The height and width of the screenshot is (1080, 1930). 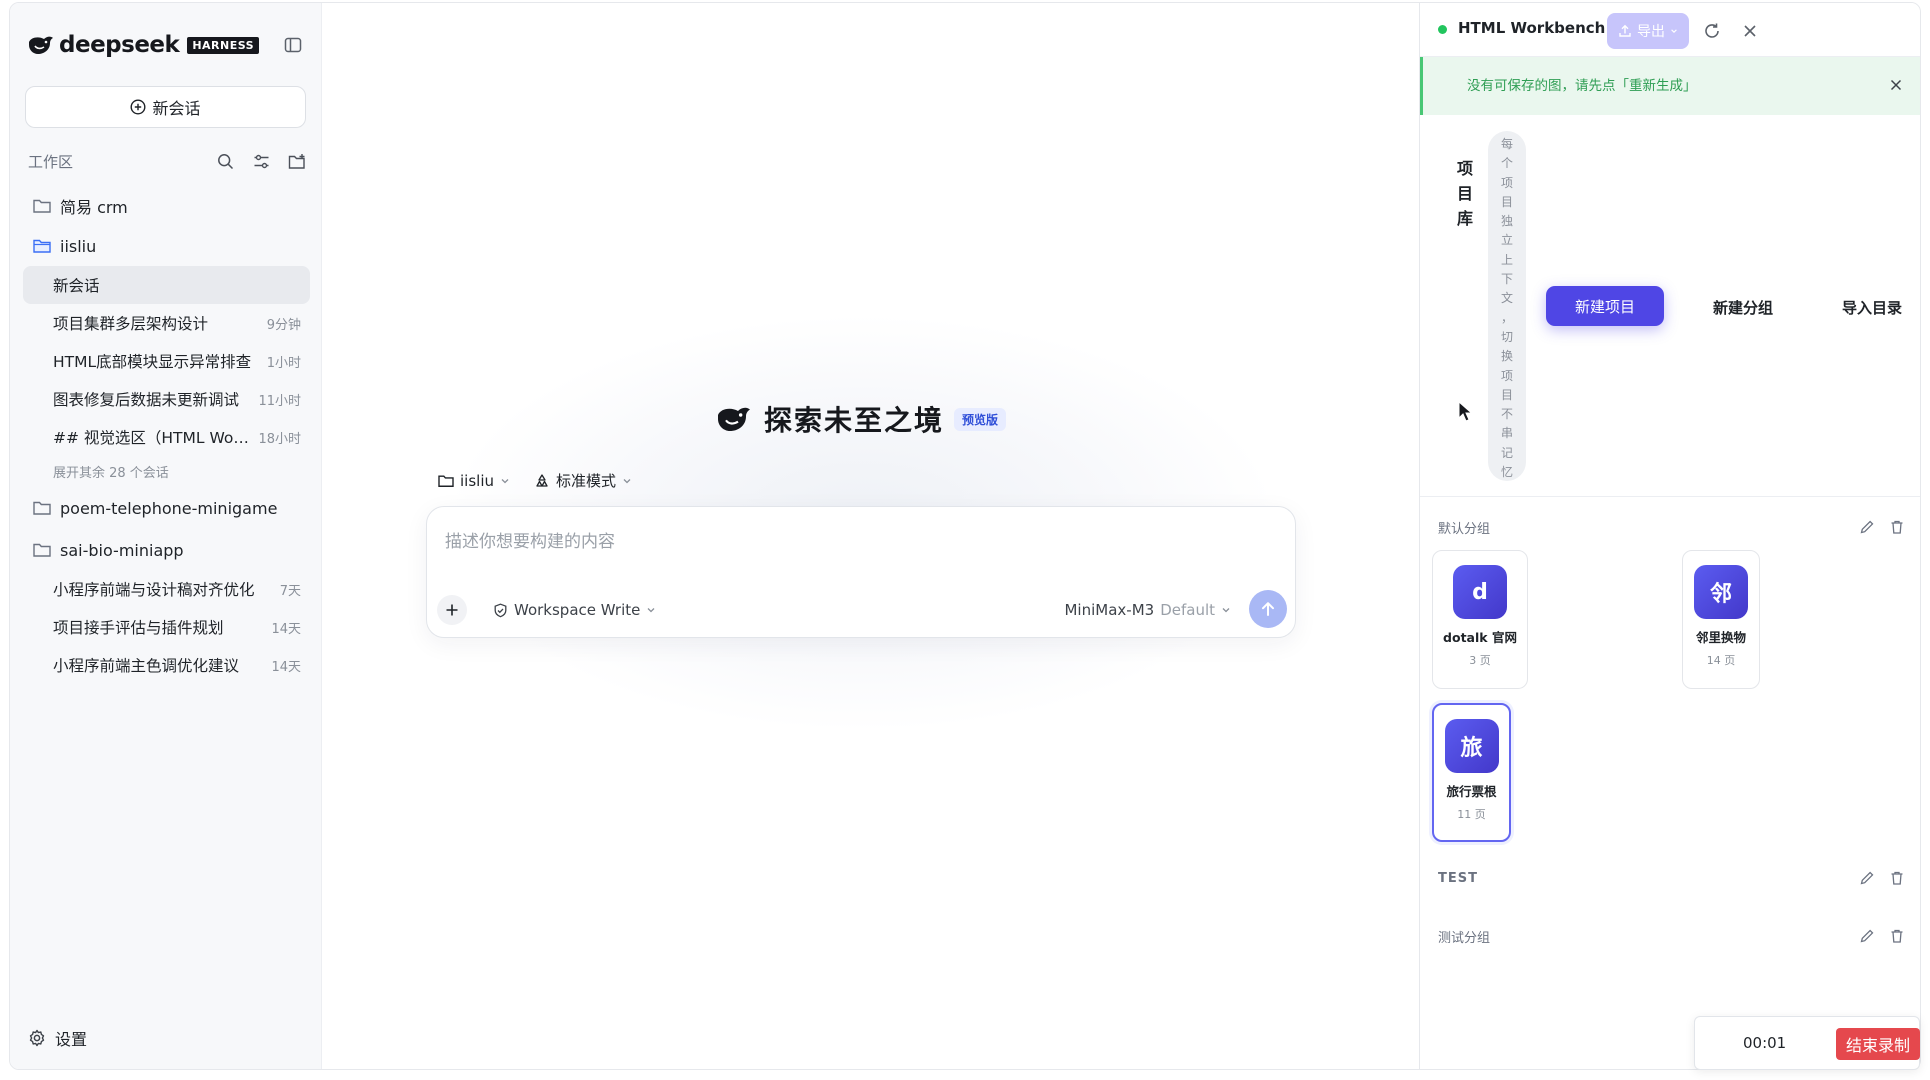 What do you see at coordinates (1268, 609) in the screenshot?
I see `send-button` at bounding box center [1268, 609].